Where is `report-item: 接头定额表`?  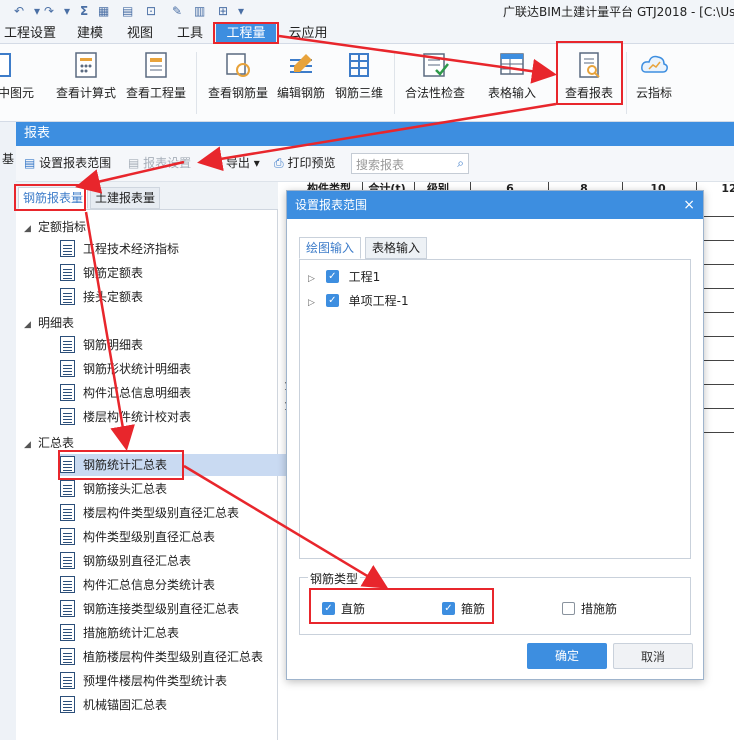
report-item: 接头定额表 is located at coordinates (101, 297).